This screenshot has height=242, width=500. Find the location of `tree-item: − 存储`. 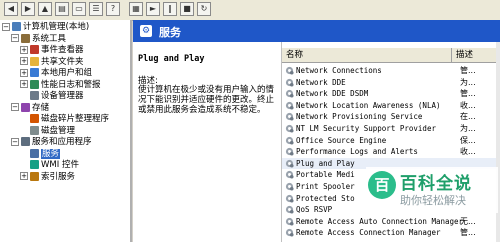

tree-item: − 存储 is located at coordinates (30, 108).